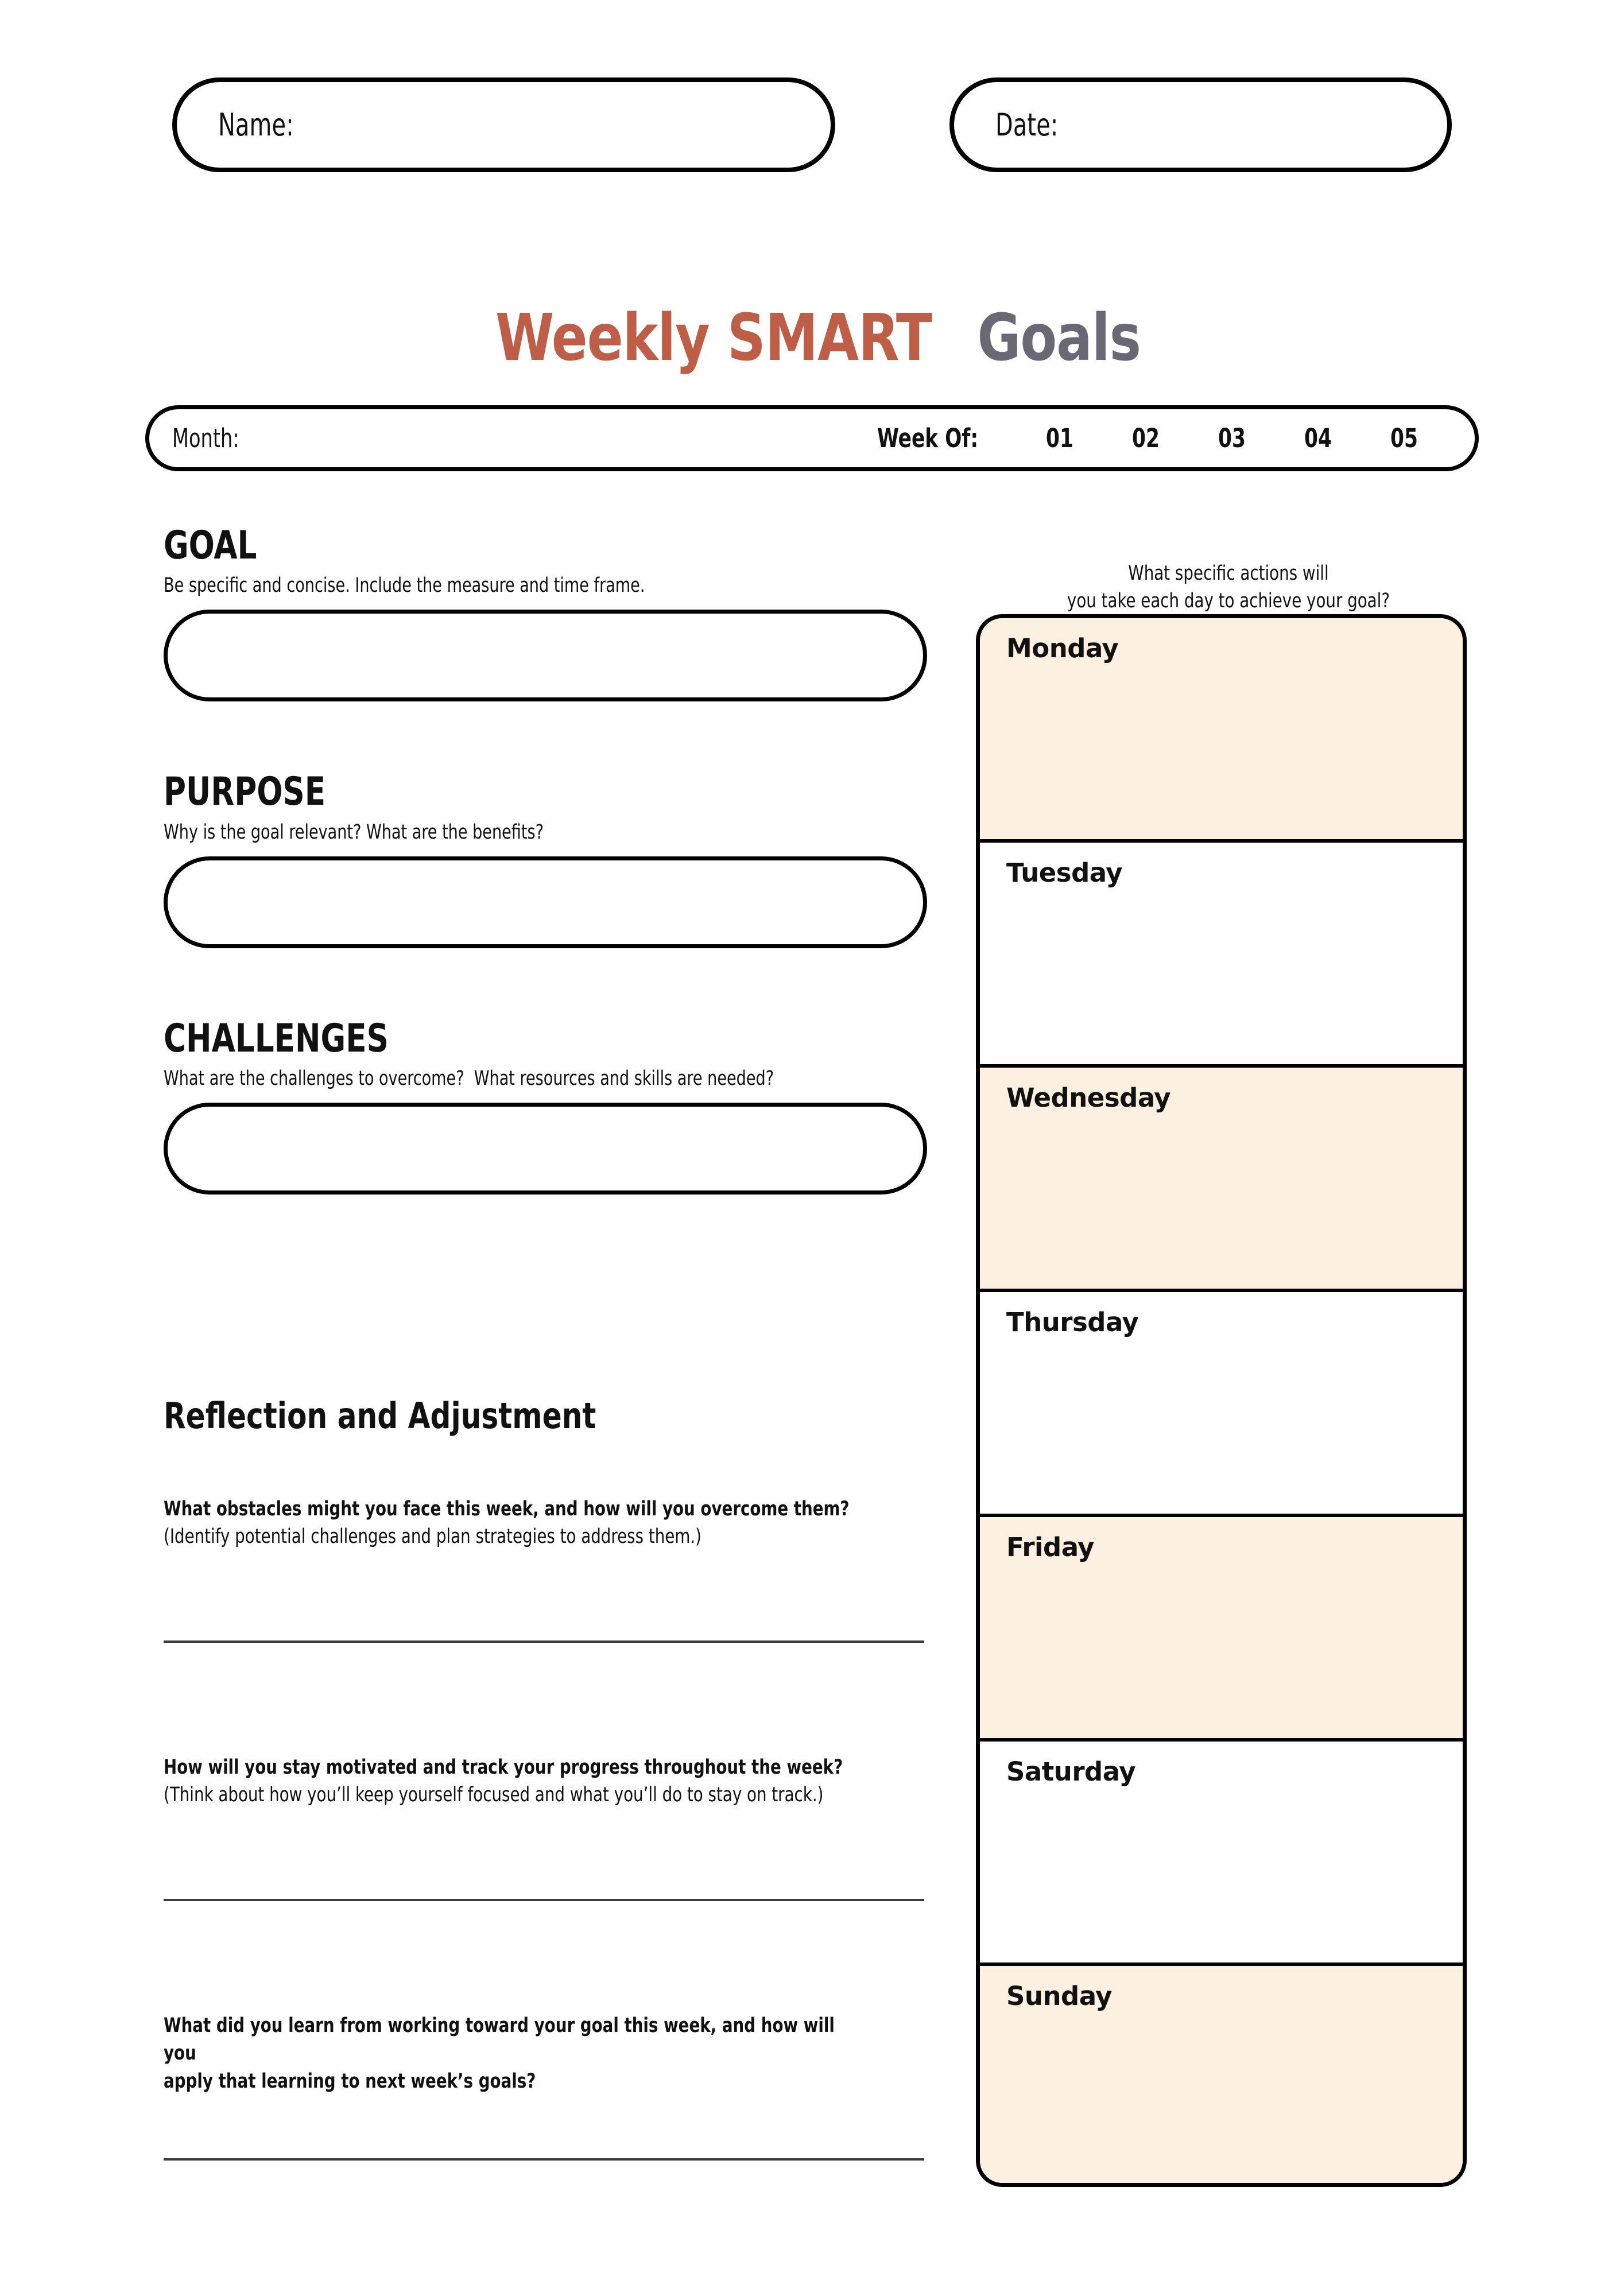 The image size is (1624, 2296). Describe the element at coordinates (1059, 338) in the screenshot. I see `title-muted: Goals` at that location.